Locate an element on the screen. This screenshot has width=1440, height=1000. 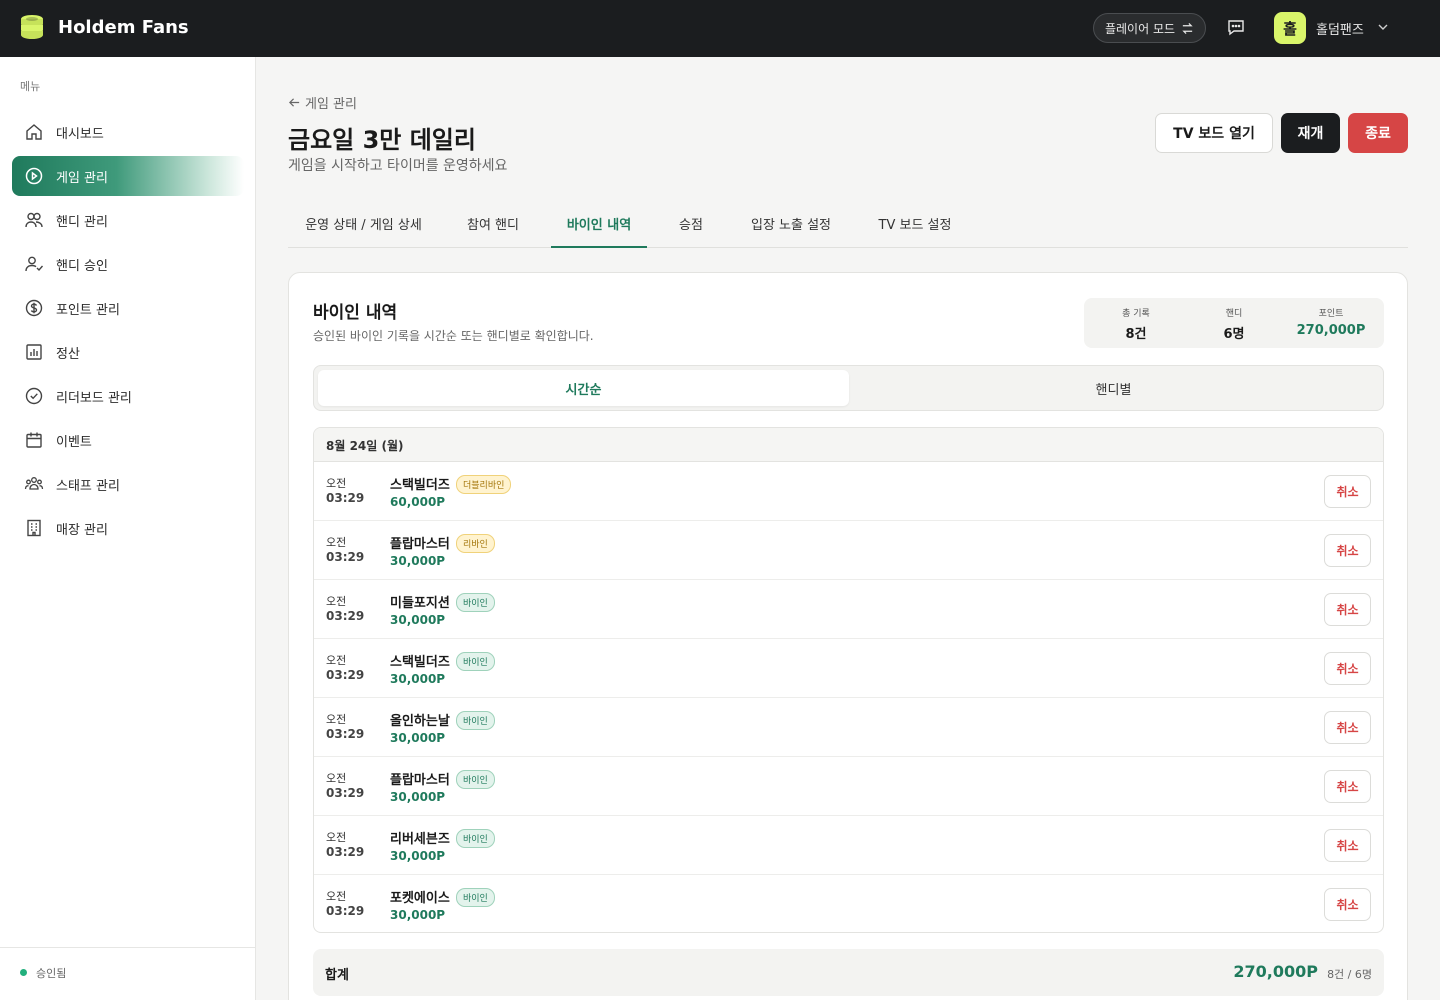
tab-tv-board-settings: TV 보드 설정 is located at coordinates (915, 231).